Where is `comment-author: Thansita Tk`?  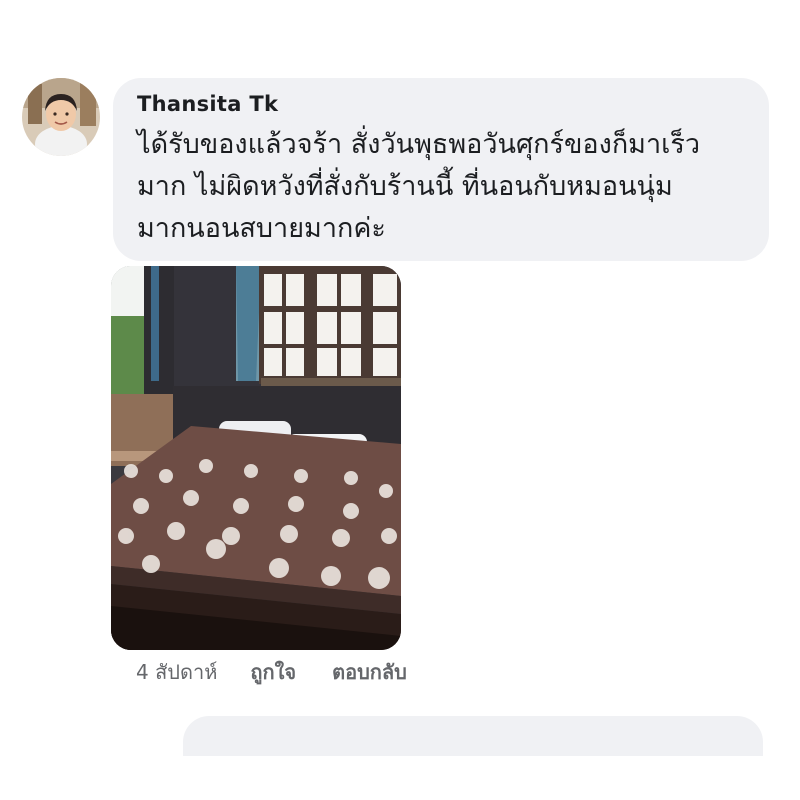
comment-author: Thansita Tk is located at coordinates (443, 104).